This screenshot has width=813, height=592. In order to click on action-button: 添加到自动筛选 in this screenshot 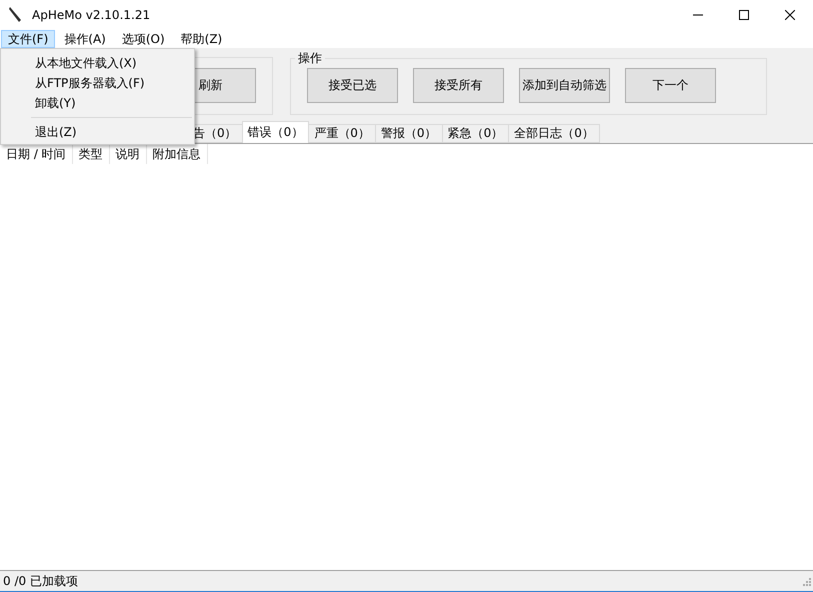, I will do `click(564, 85)`.